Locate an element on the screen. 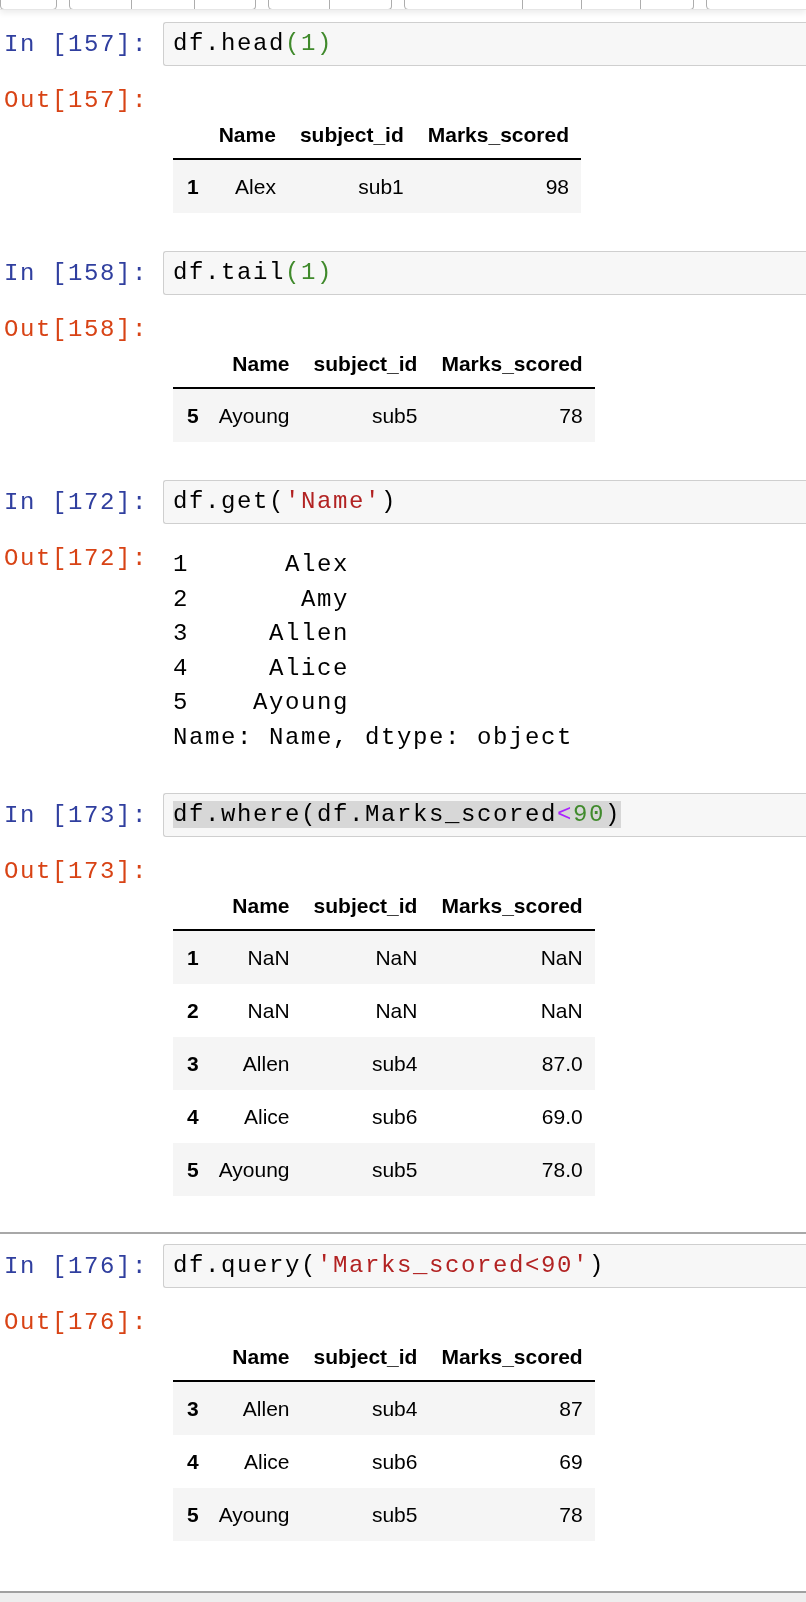  table-cell: 69 is located at coordinates (512, 1461).